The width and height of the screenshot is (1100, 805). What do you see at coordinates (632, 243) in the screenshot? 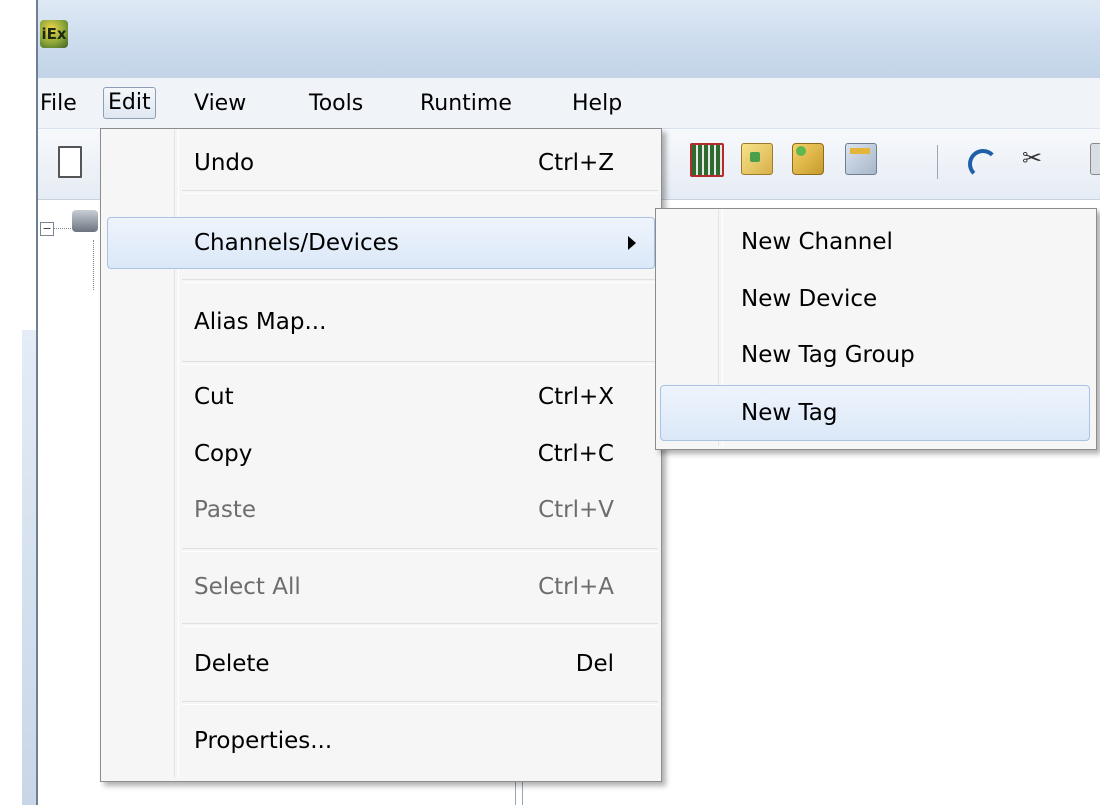
I see `submenu-arrow-icon` at bounding box center [632, 243].